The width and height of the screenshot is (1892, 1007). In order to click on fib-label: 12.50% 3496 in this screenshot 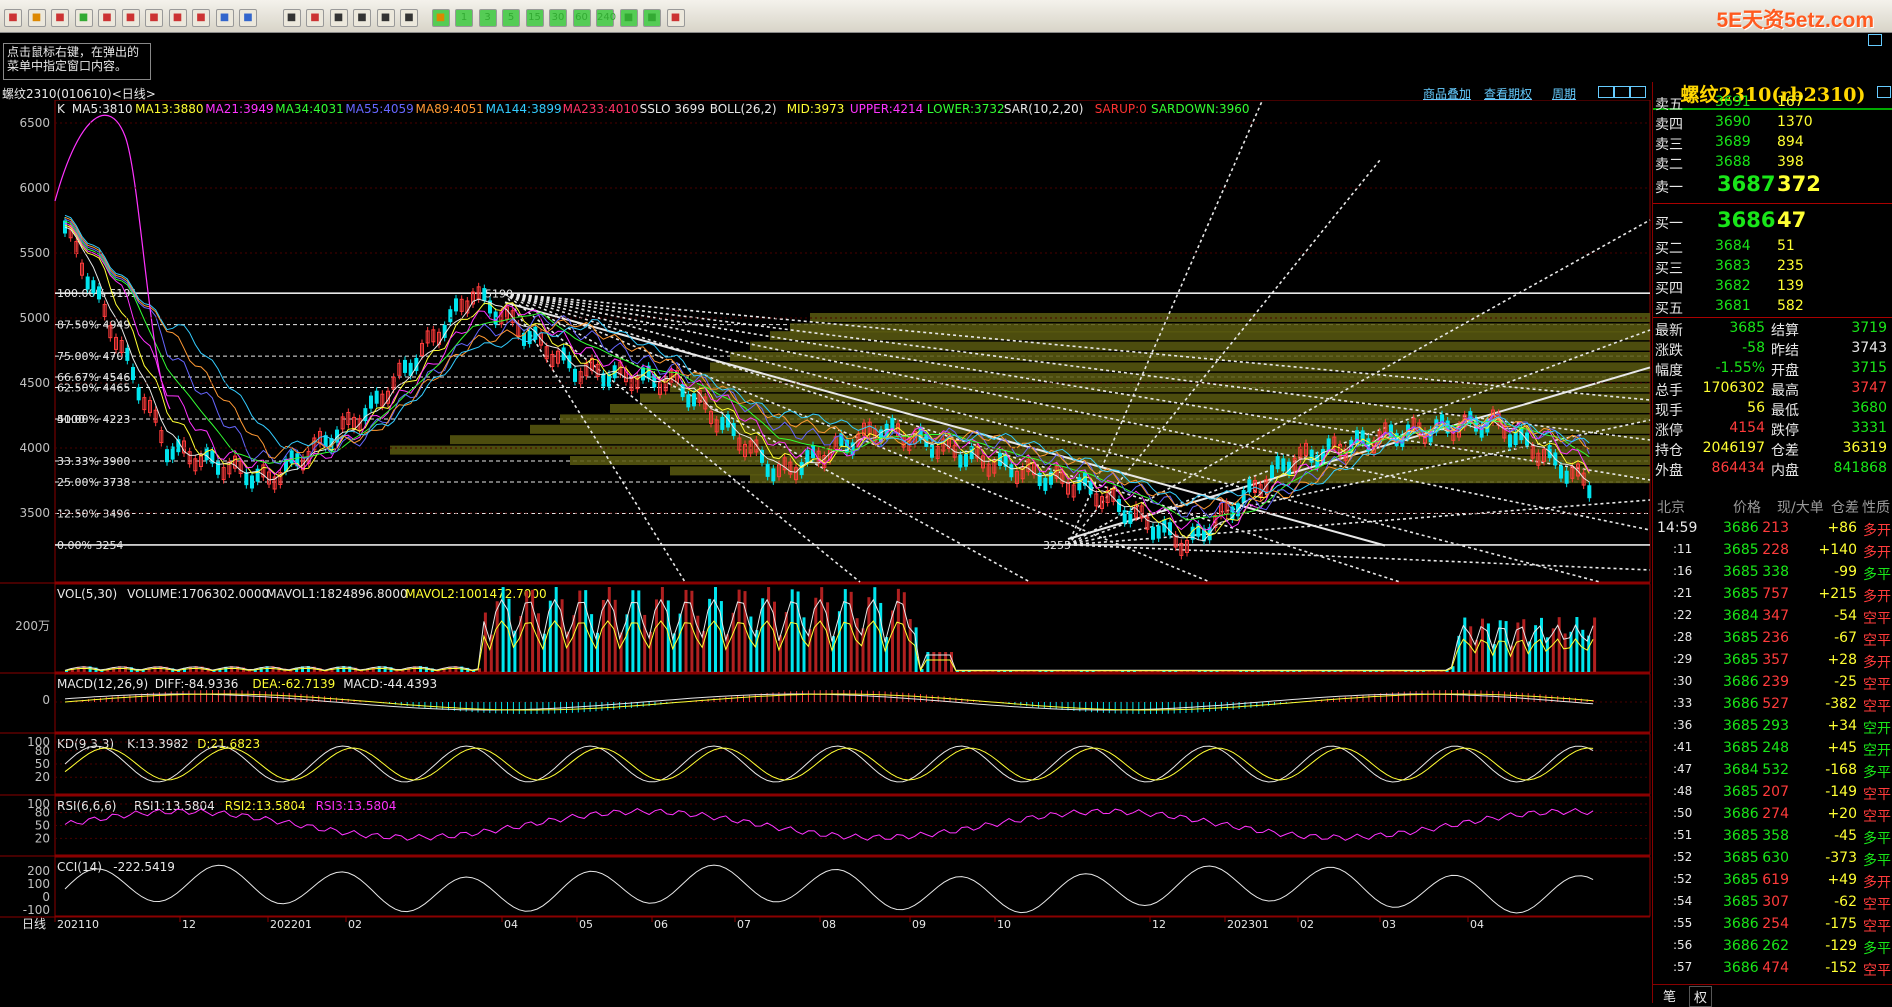, I will do `click(93, 514)`.